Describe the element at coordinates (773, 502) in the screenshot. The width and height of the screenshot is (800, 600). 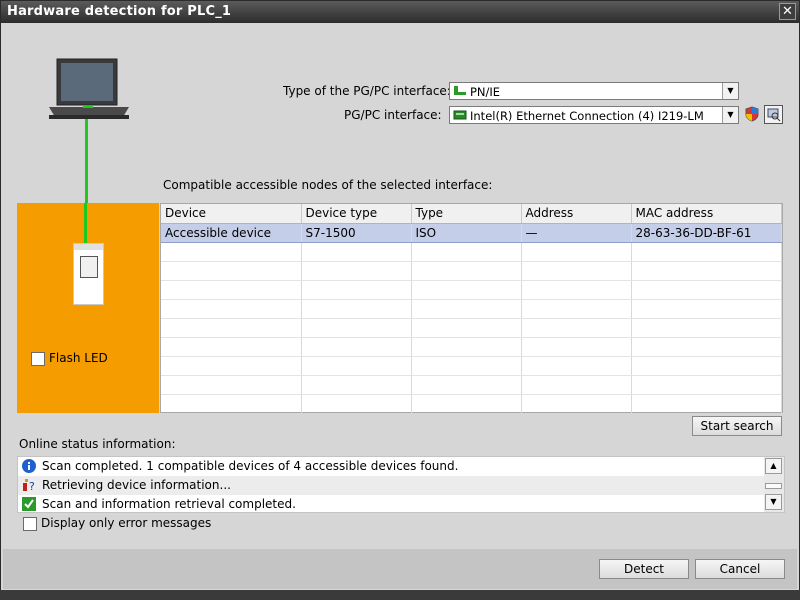
I see `scroll-down-icon: ▼` at that location.